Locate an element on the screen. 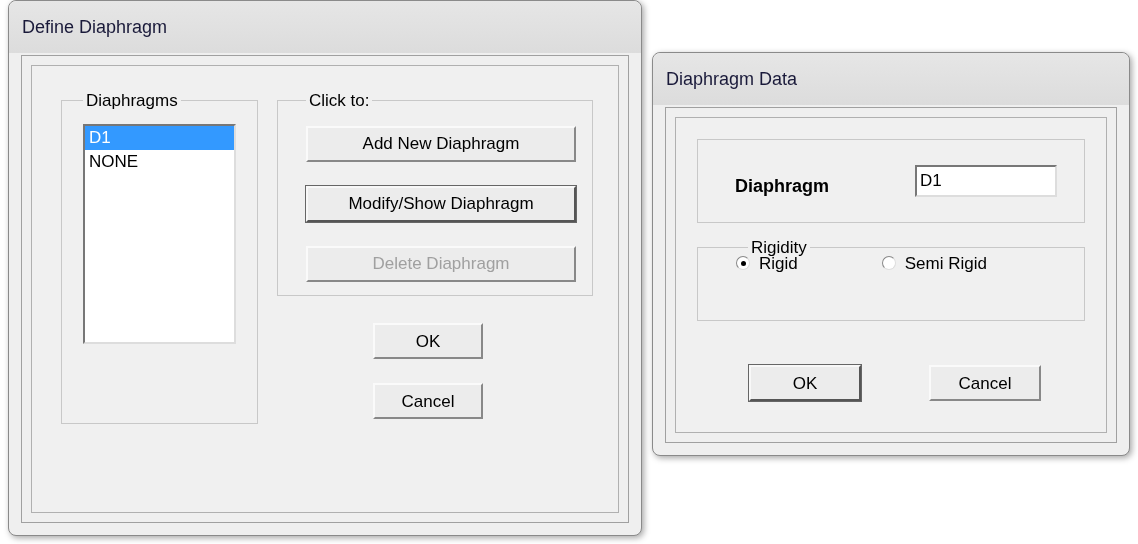 This screenshot has height=544, width=1138. group-label: Rigidity is located at coordinates (779, 247).